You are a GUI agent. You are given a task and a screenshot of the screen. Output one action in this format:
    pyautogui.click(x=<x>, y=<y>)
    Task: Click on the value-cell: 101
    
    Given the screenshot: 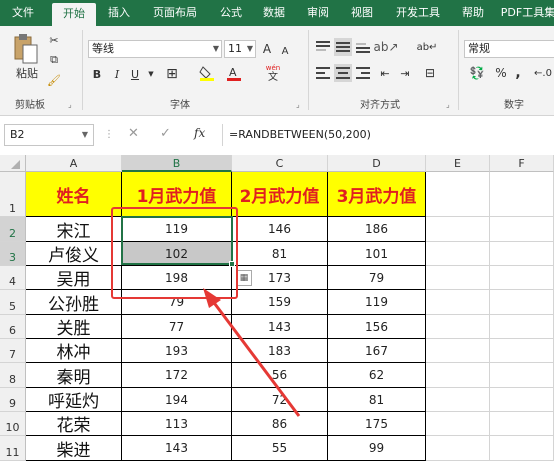 What is the action you would take?
    pyautogui.click(x=377, y=254)
    